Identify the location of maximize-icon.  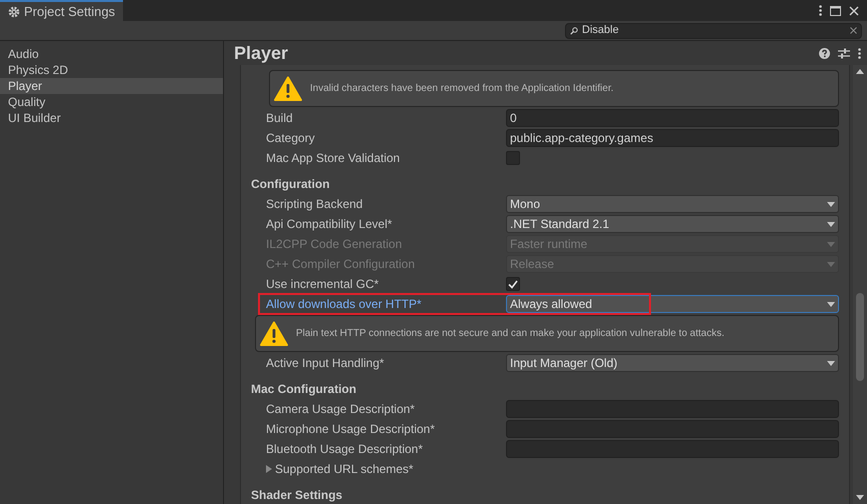
(835, 11).